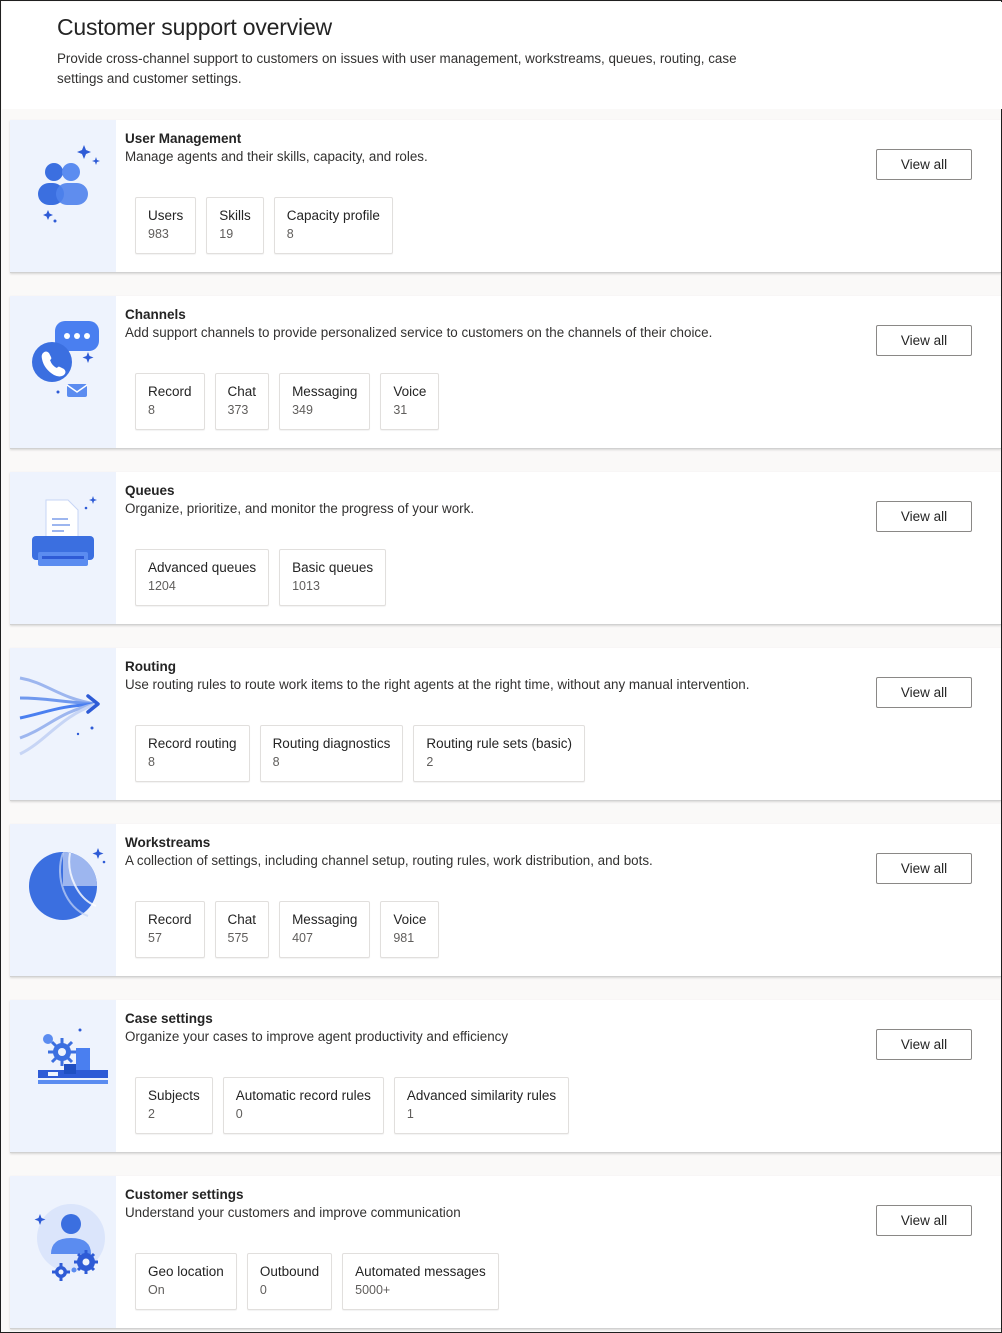 The height and width of the screenshot is (1333, 1002). Describe the element at coordinates (238, 410) in the screenshot. I see `tile-value: 373` at that location.